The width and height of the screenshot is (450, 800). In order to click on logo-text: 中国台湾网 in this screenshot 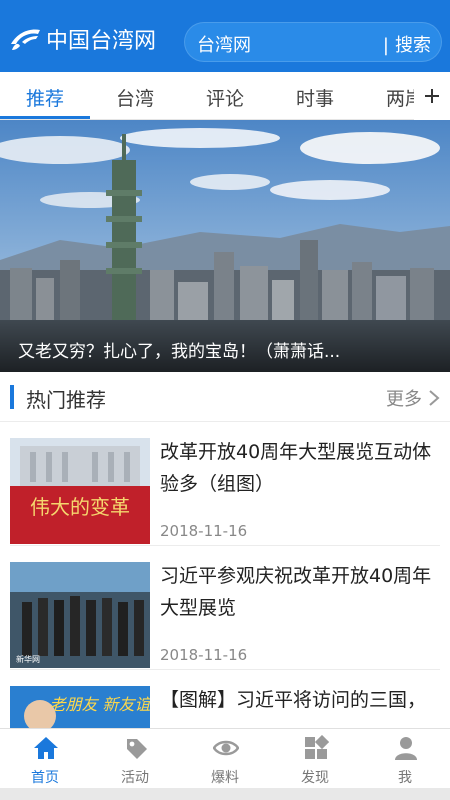, I will do `click(101, 41)`.